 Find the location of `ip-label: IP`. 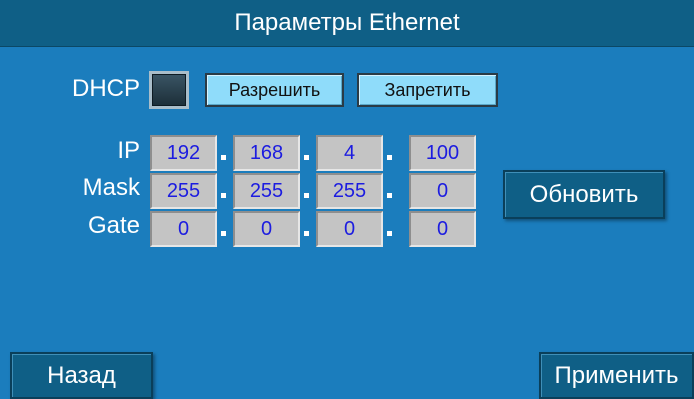

ip-label: IP is located at coordinates (128, 150).